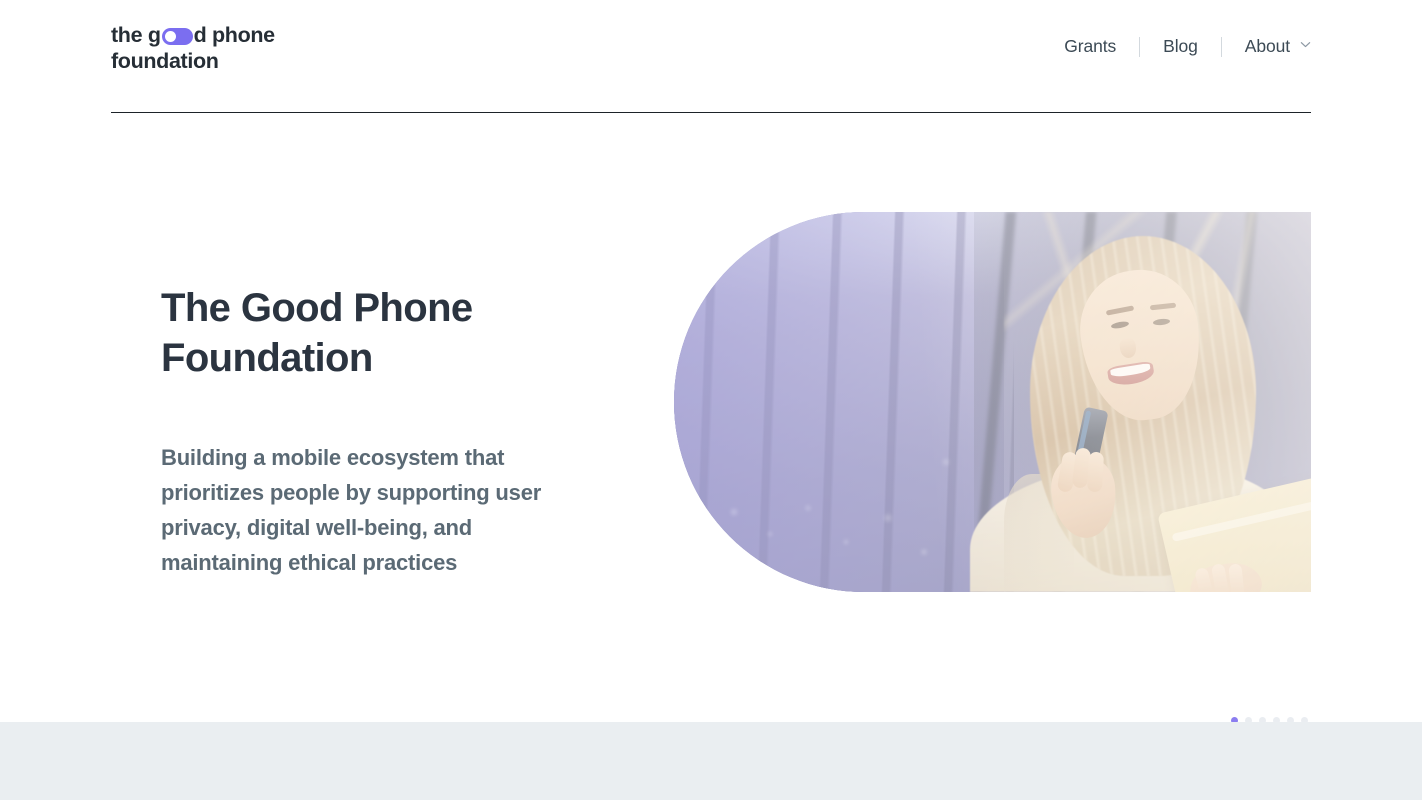 This screenshot has height=800, width=1422. I want to click on nav-item-blog-label: Blog, so click(1180, 46).